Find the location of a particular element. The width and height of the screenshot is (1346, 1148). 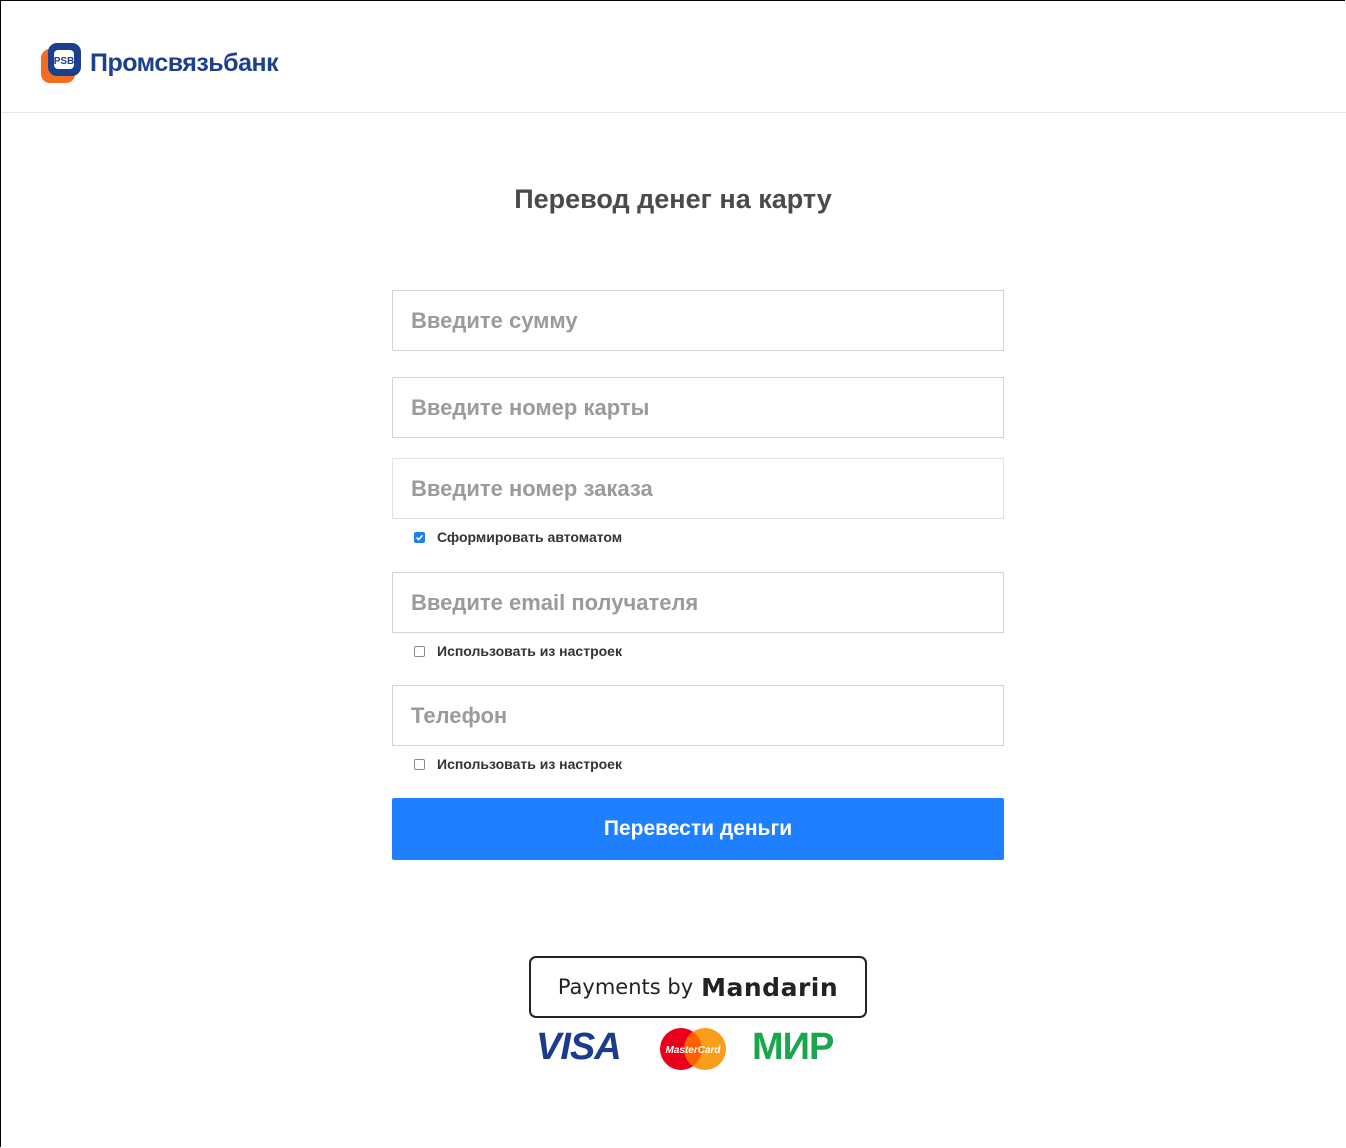

payments-by-mandarin-badge: Payments by Mandarin is located at coordinates (698, 987).